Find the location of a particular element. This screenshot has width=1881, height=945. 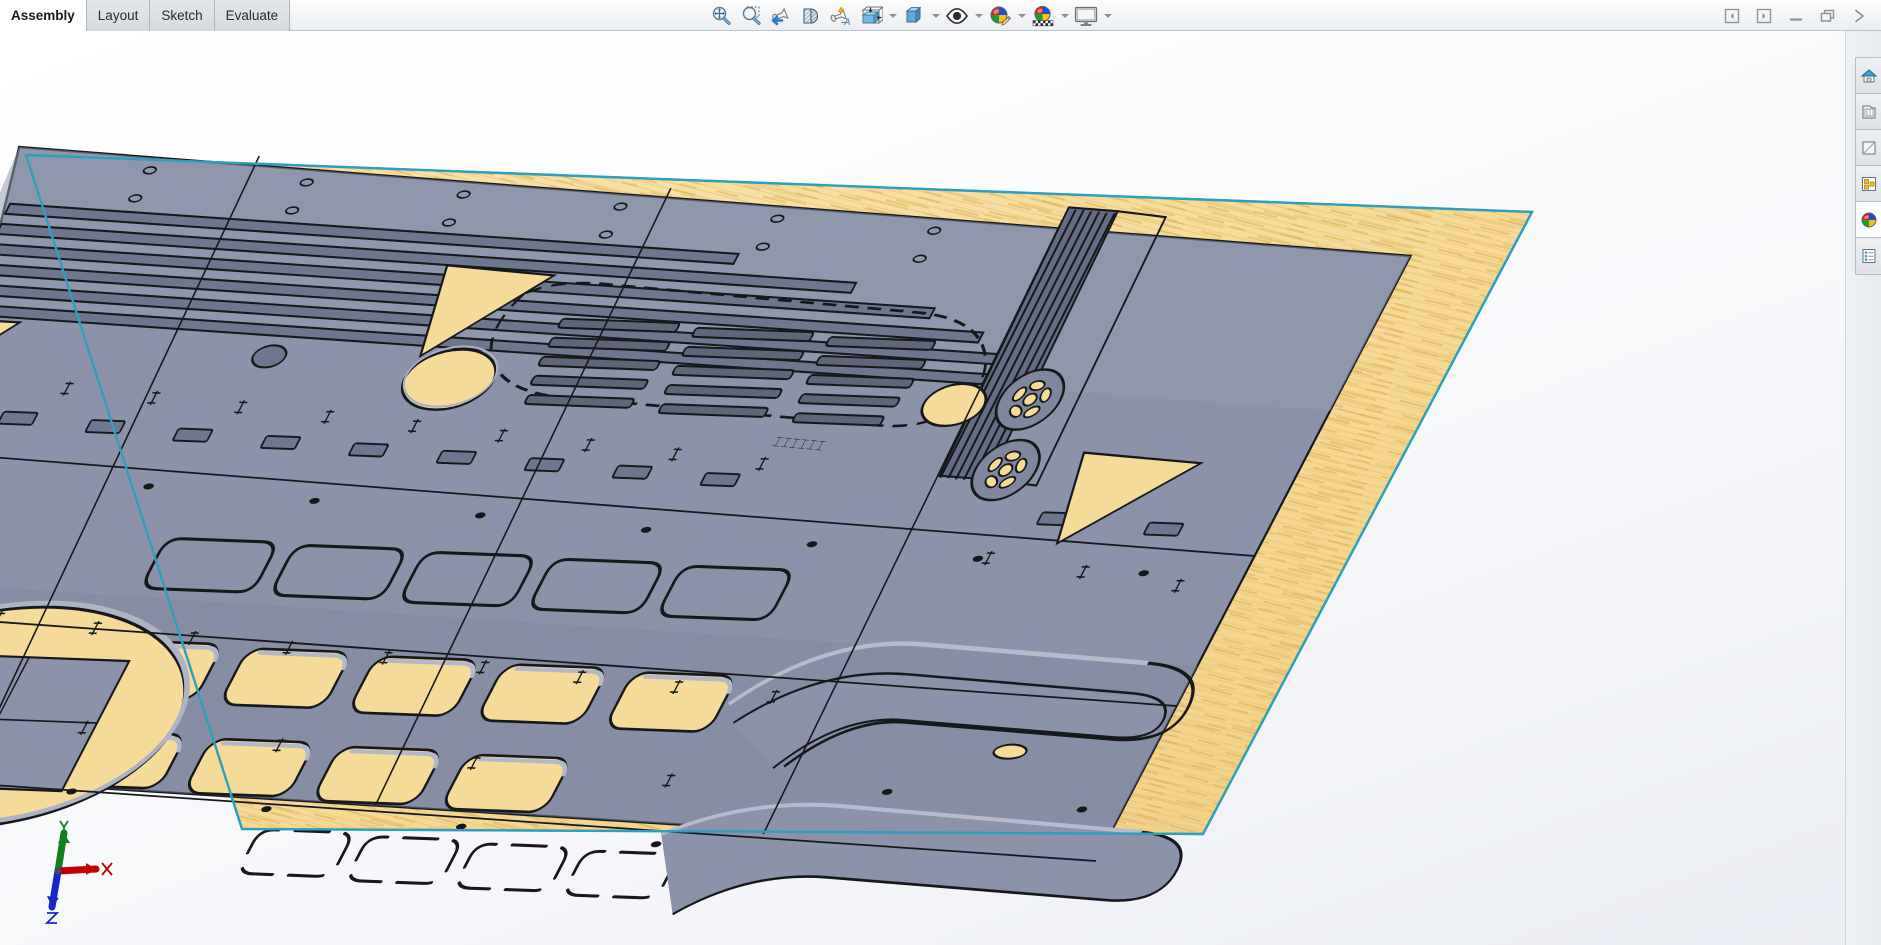

solidworks-resources-icon is located at coordinates (1868, 76).